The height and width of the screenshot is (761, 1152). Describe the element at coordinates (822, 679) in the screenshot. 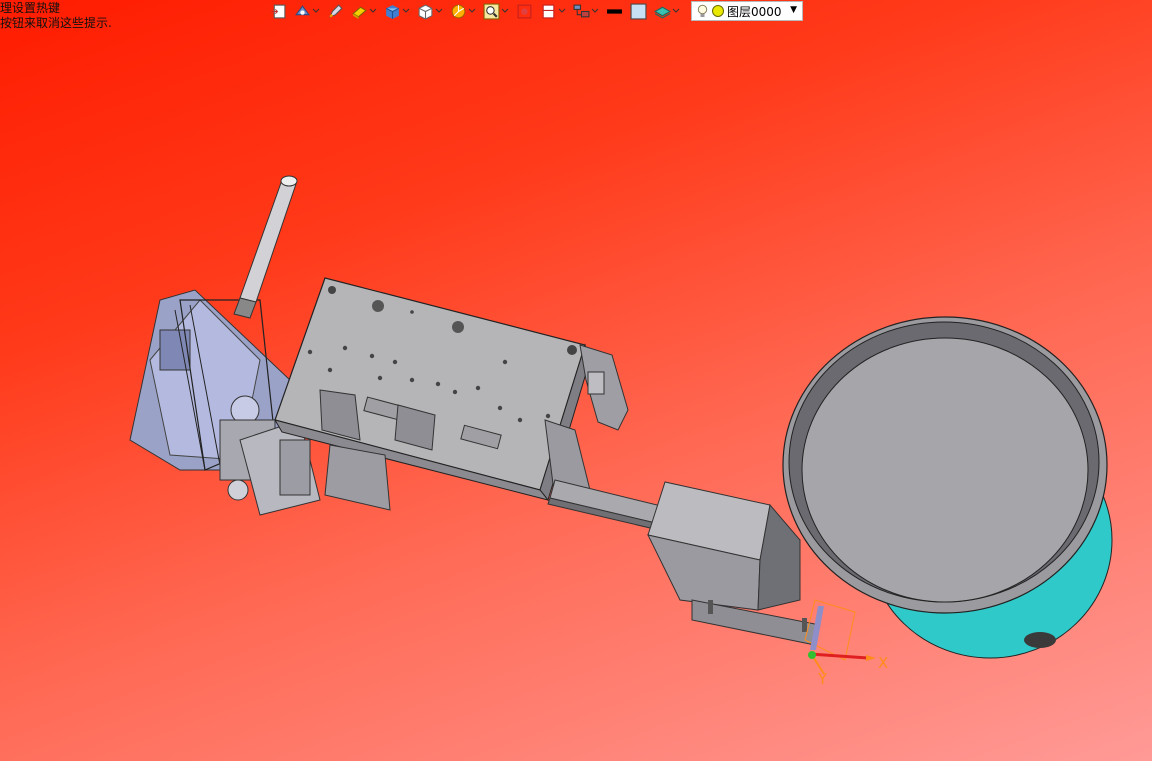

I see `axis-y-label: Y` at that location.